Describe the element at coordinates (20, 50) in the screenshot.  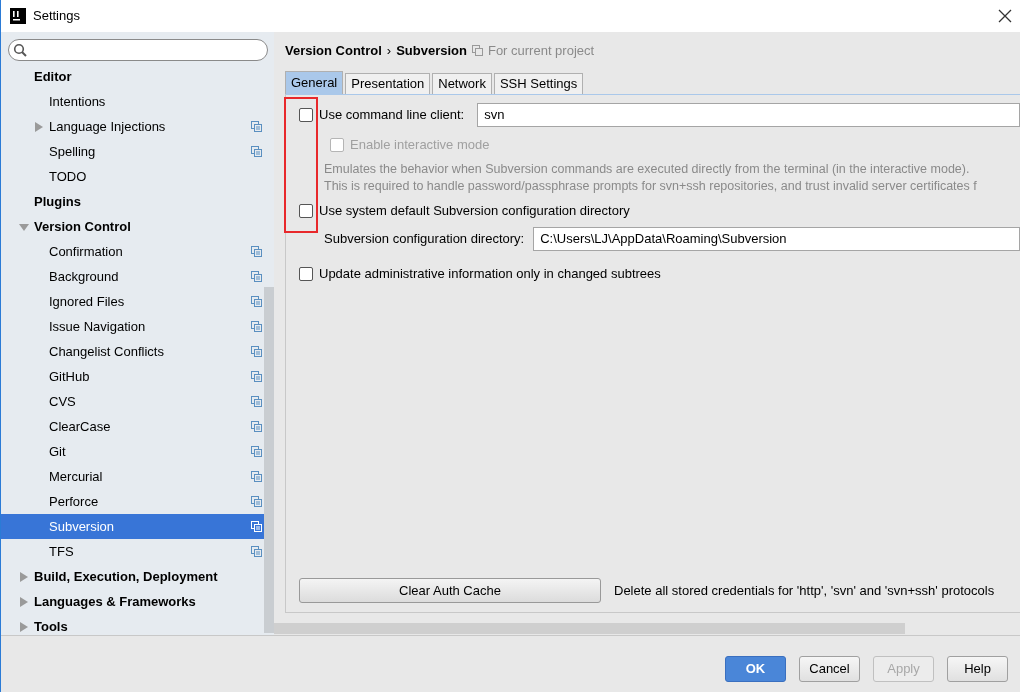
I see `search-icon` at that location.